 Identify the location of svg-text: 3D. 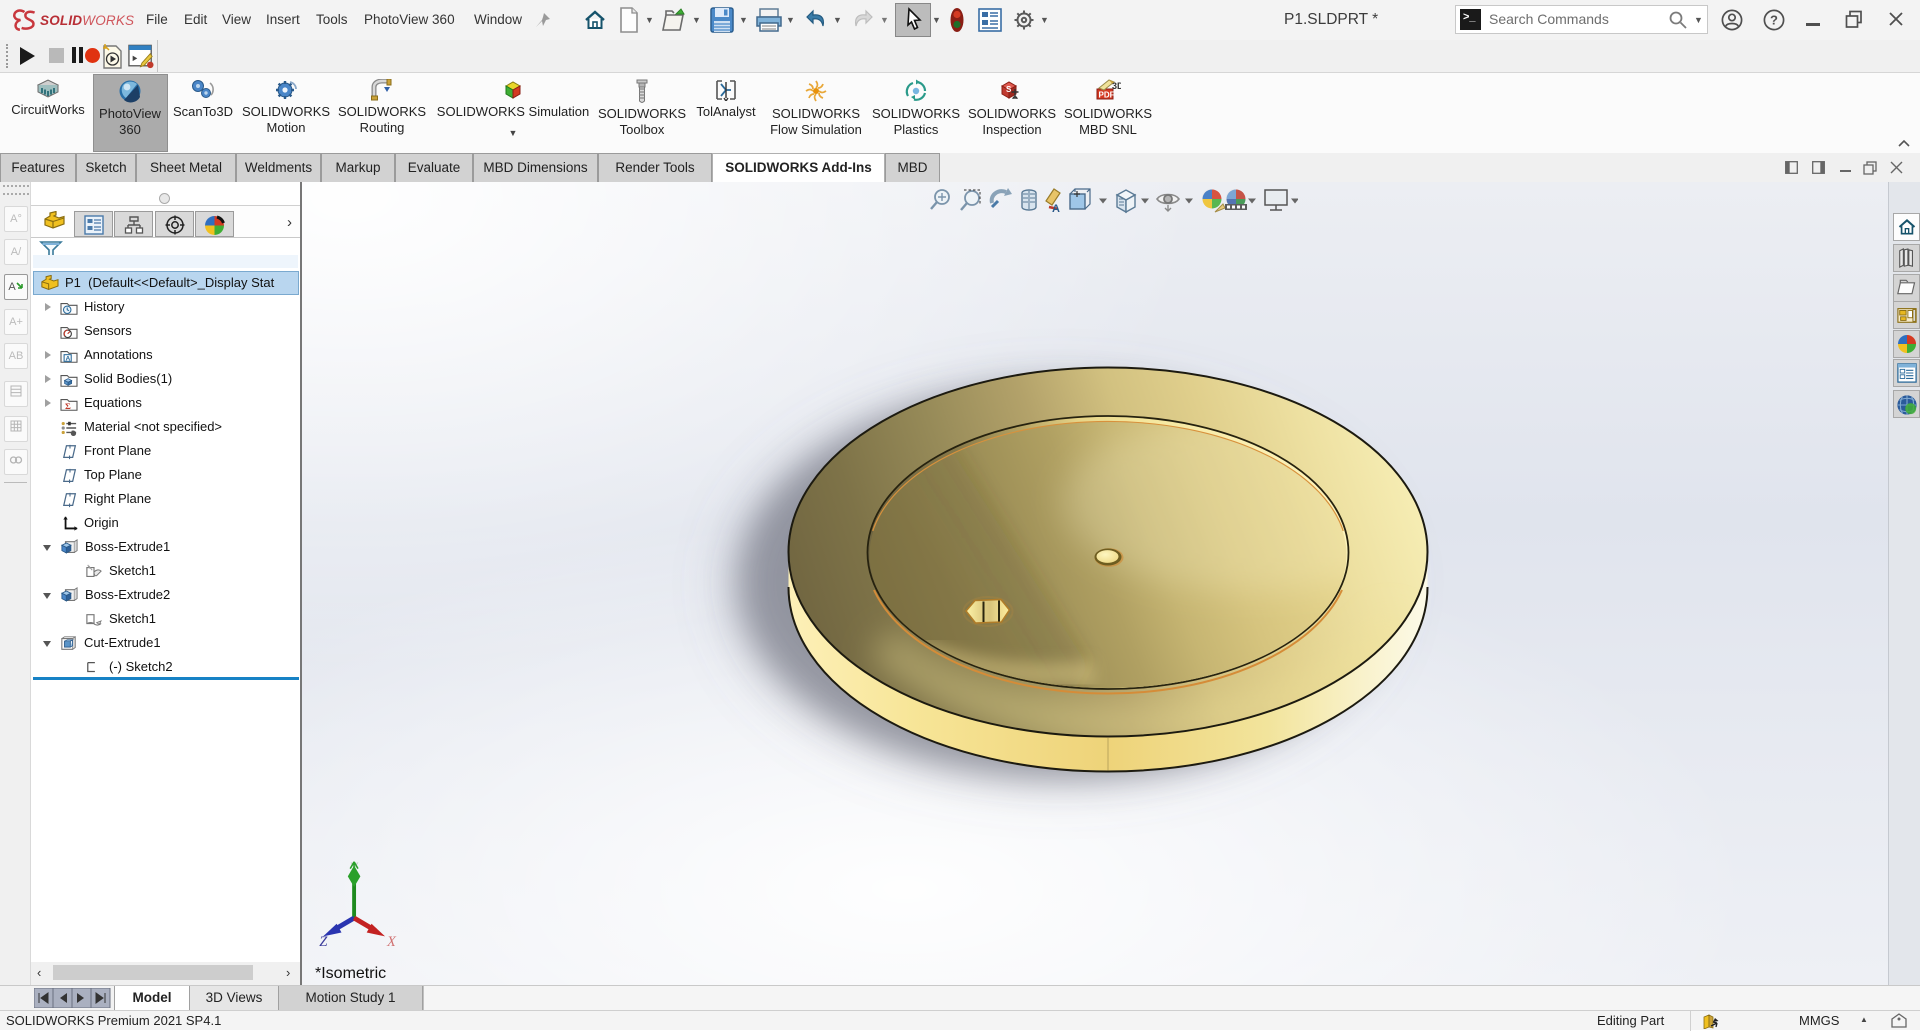
(1116, 86).